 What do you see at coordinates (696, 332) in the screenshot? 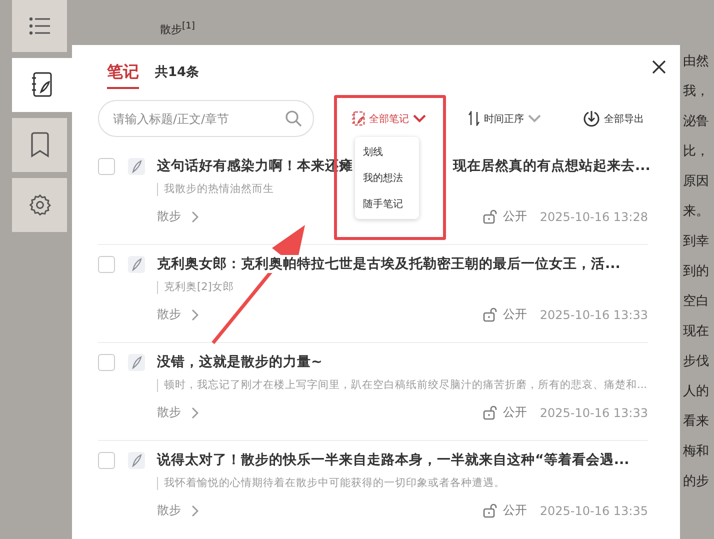
I see `page-text: 现在` at bounding box center [696, 332].